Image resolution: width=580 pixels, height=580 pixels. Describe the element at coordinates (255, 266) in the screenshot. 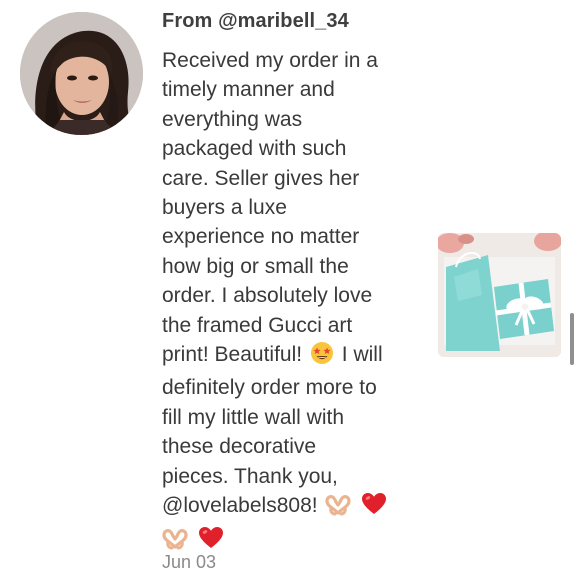

I see `review-line: how big or small the` at that location.